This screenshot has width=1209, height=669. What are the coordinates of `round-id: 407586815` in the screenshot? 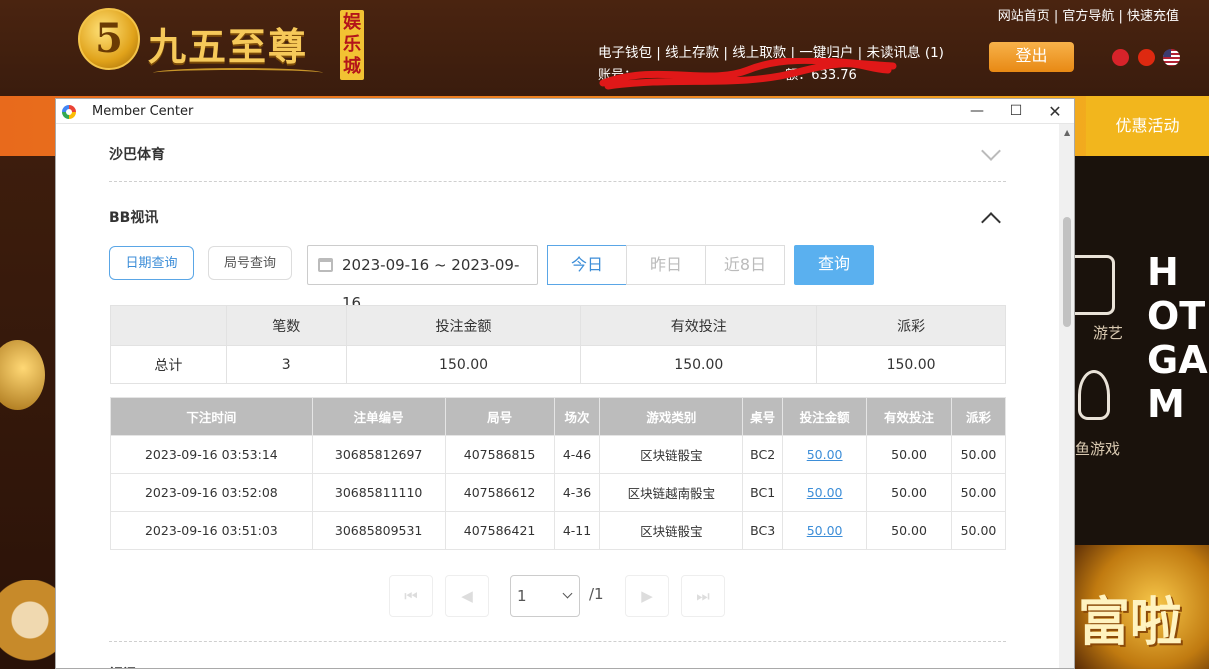 It's located at (499, 454).